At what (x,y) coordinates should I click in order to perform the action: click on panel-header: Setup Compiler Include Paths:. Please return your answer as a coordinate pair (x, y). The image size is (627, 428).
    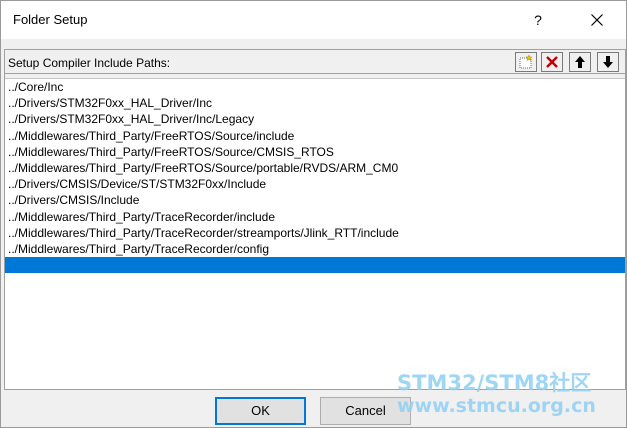
    Looking at the image, I should click on (315, 62).